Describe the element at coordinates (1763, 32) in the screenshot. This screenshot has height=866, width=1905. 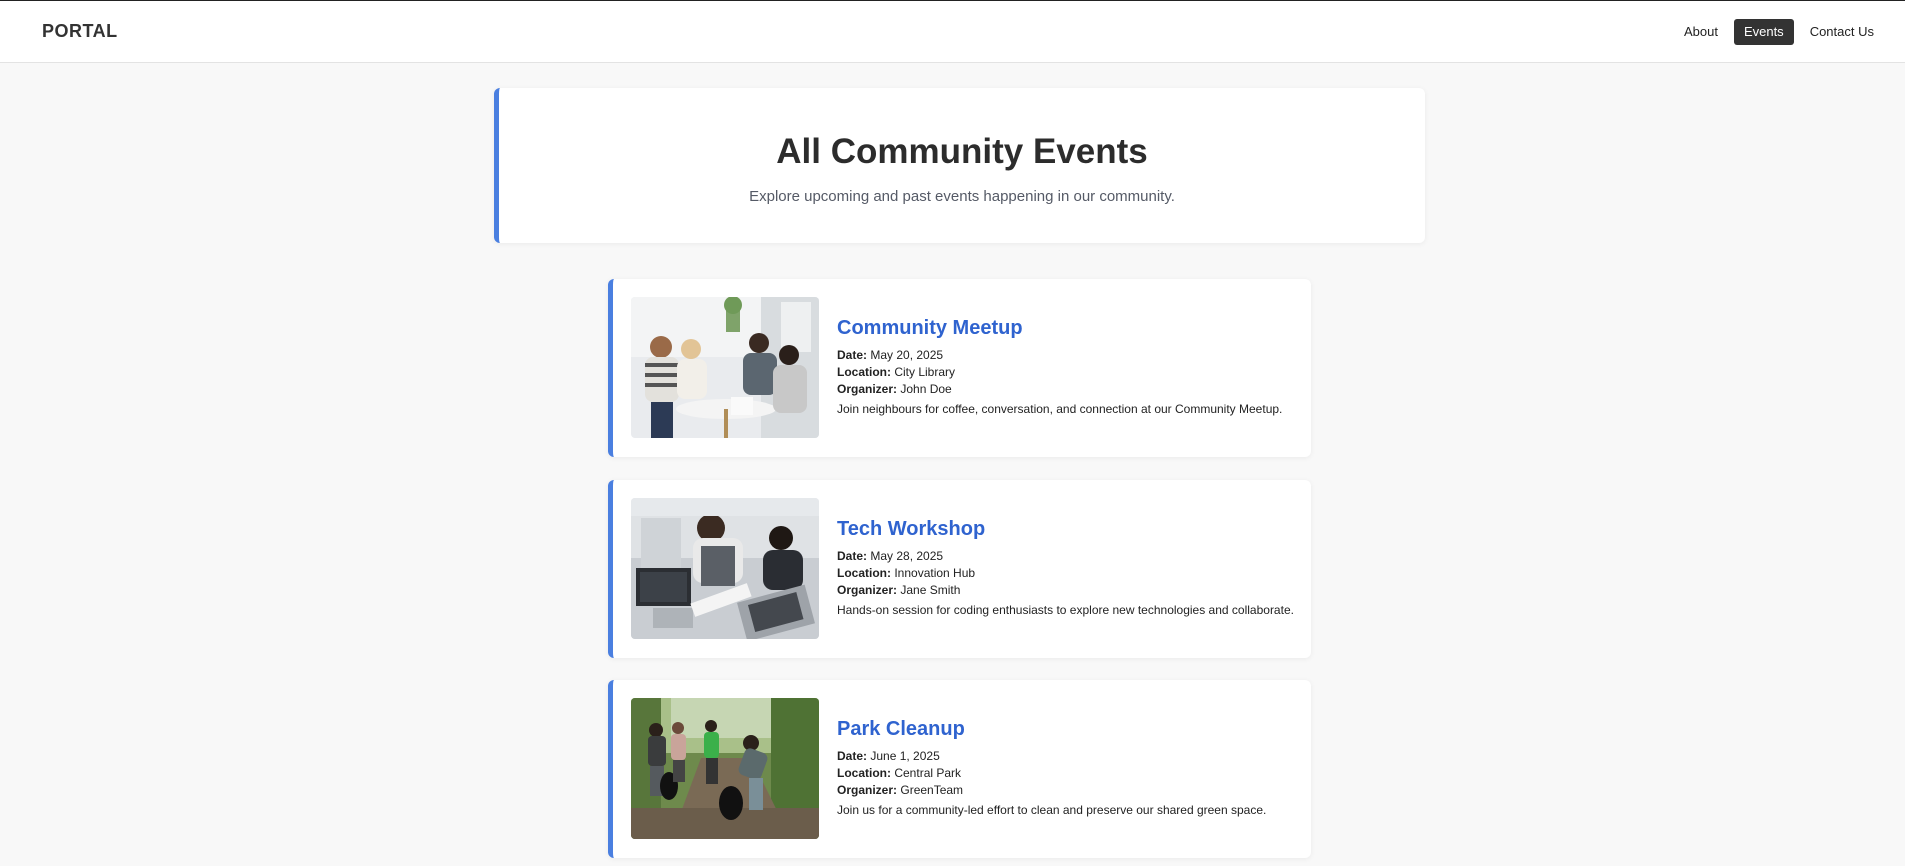
I see `nav-events-link: Events` at that location.